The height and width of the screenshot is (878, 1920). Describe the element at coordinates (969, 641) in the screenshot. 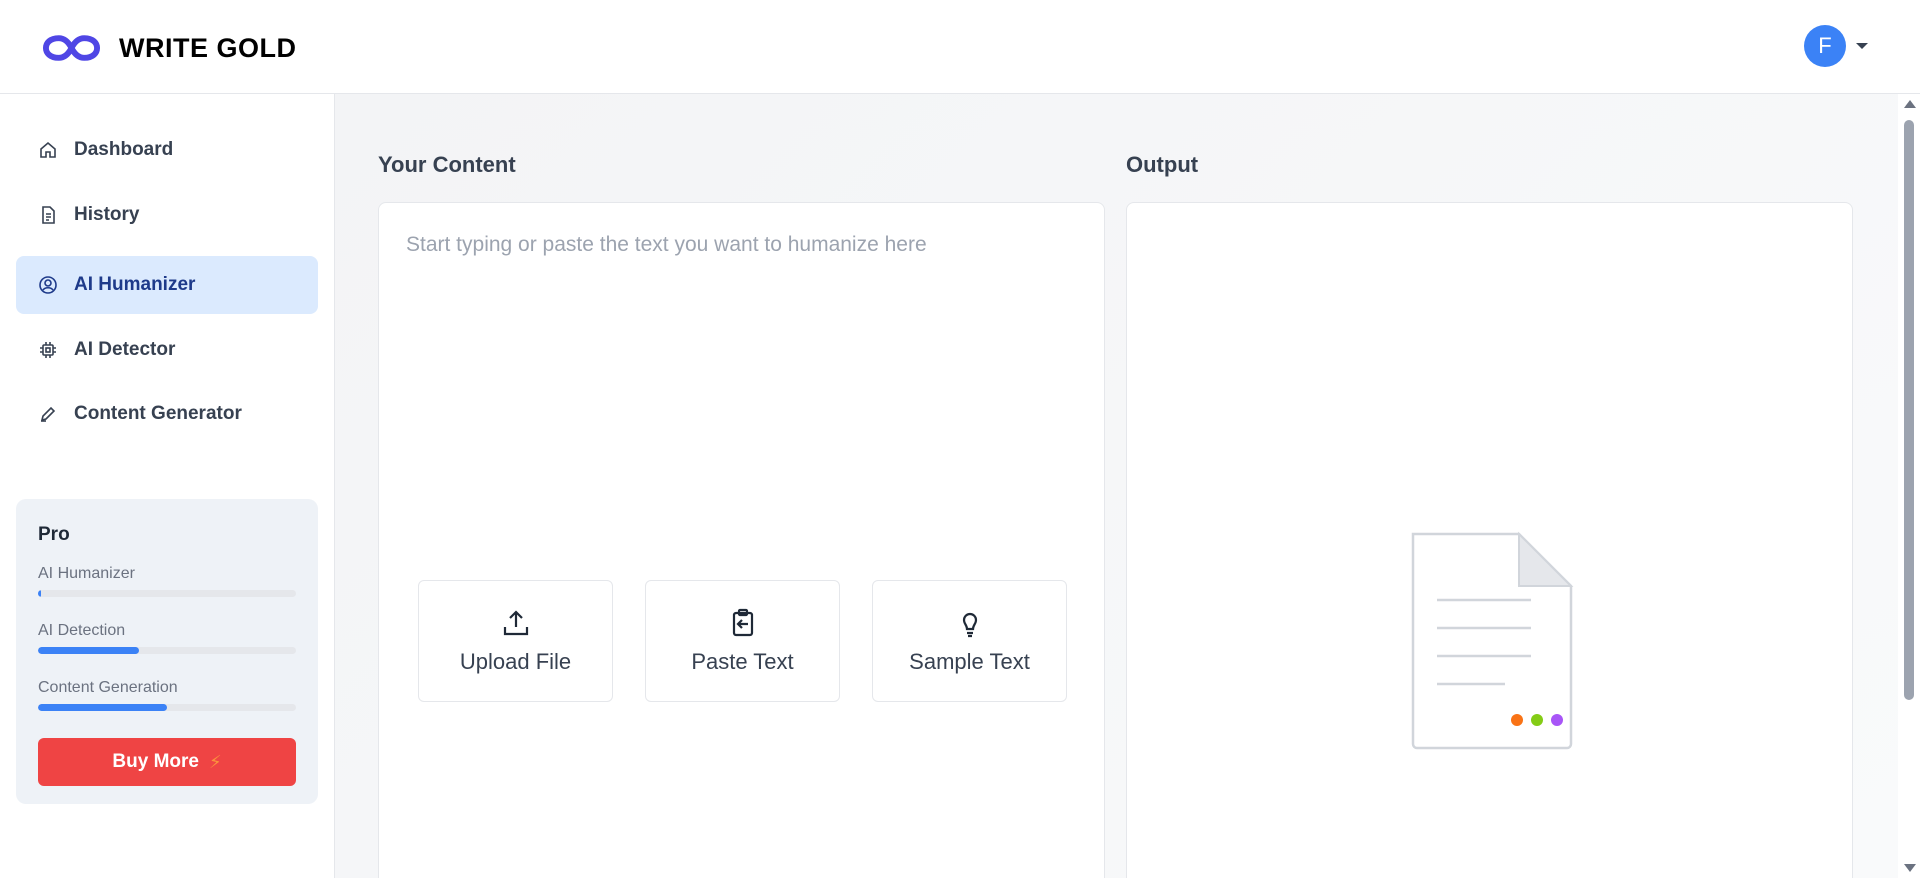

I see `sample-text-button: Sample Text` at that location.